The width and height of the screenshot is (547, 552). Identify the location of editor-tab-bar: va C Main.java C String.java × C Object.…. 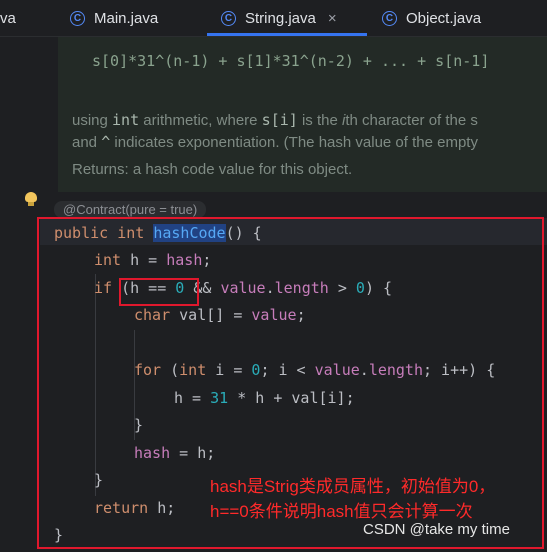
(273, 18).